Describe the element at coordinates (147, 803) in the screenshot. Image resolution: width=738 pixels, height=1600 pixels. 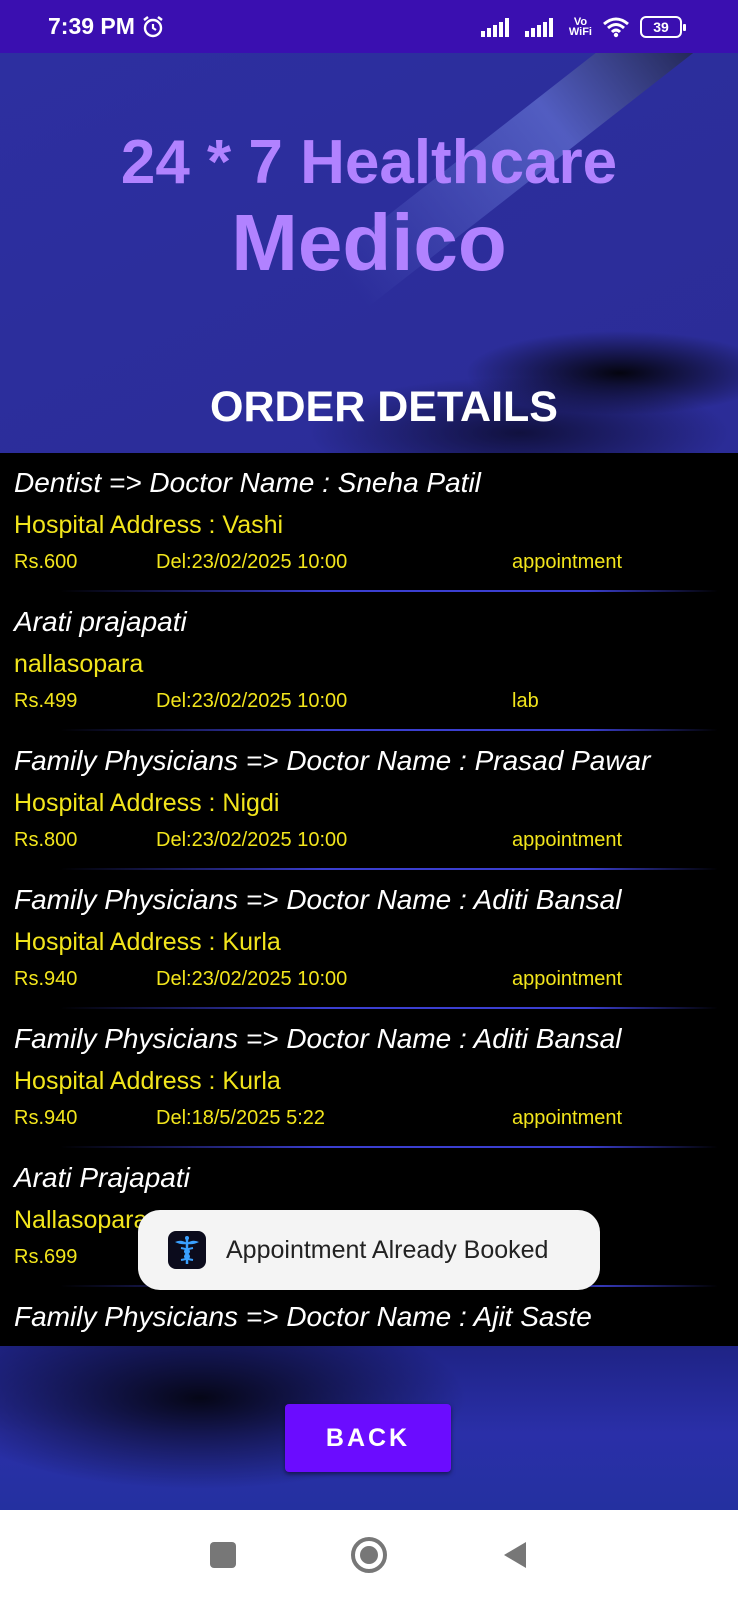
I see `order-address: Hospital Address : Nigdi` at that location.